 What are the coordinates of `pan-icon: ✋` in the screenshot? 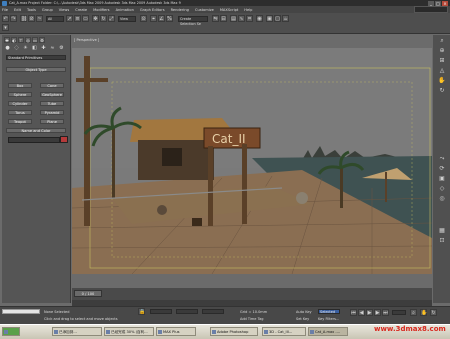 It's located at (442, 80).